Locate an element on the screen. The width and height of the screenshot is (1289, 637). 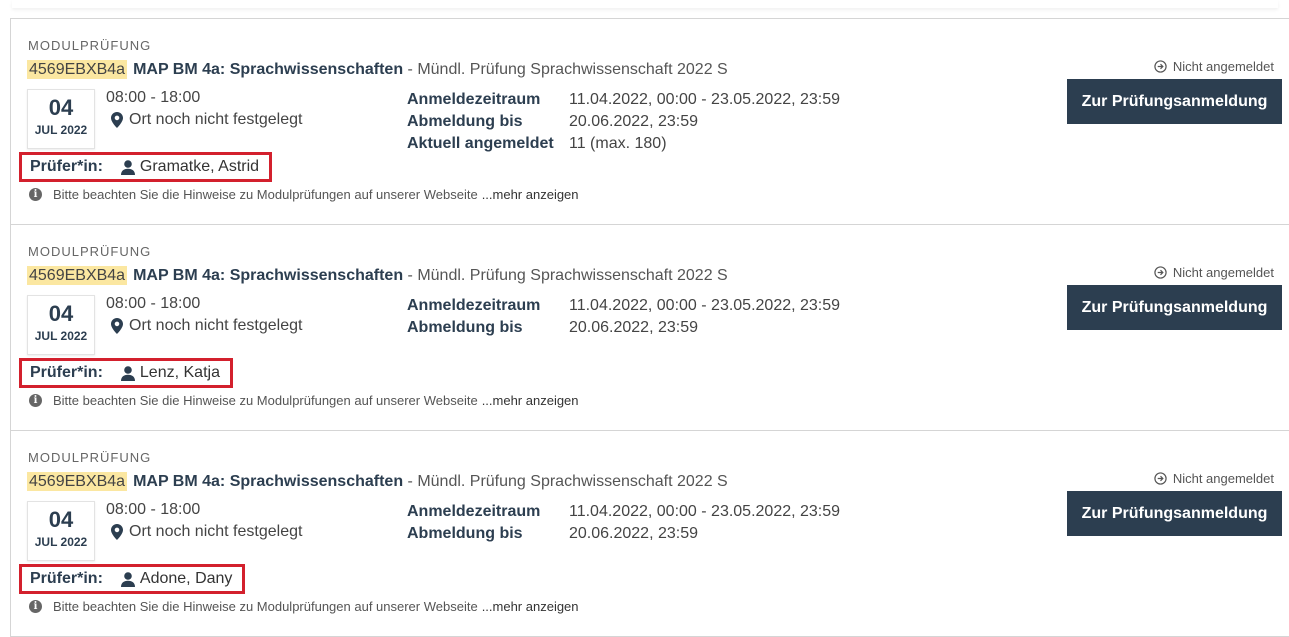
examiner-name: Adone, Dany is located at coordinates (186, 578).